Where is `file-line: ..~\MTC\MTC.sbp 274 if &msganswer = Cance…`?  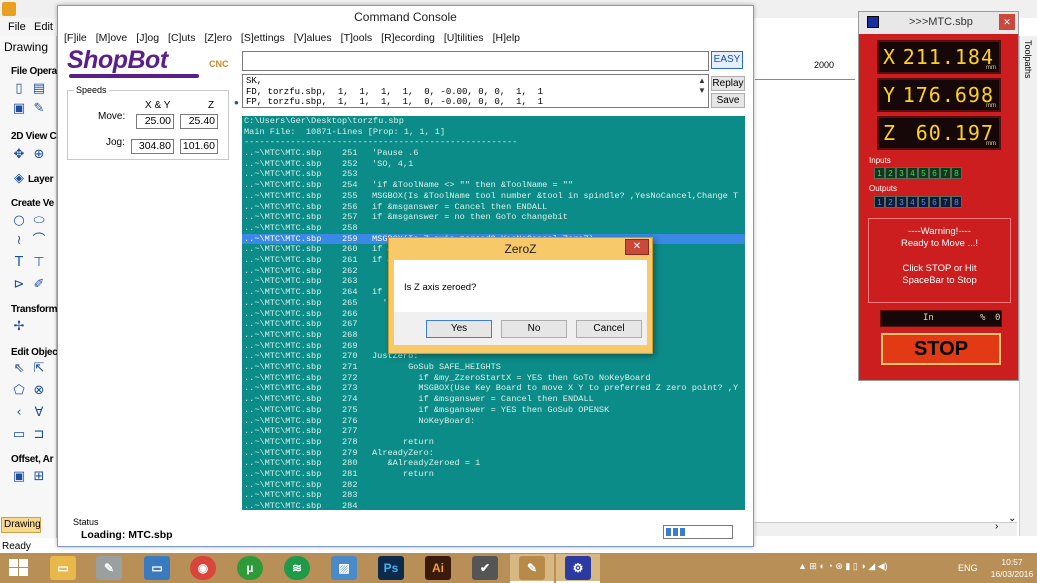 file-line: ..~\MTC\MTC.sbp 274 if &msganswer = Cance… is located at coordinates (493, 399).